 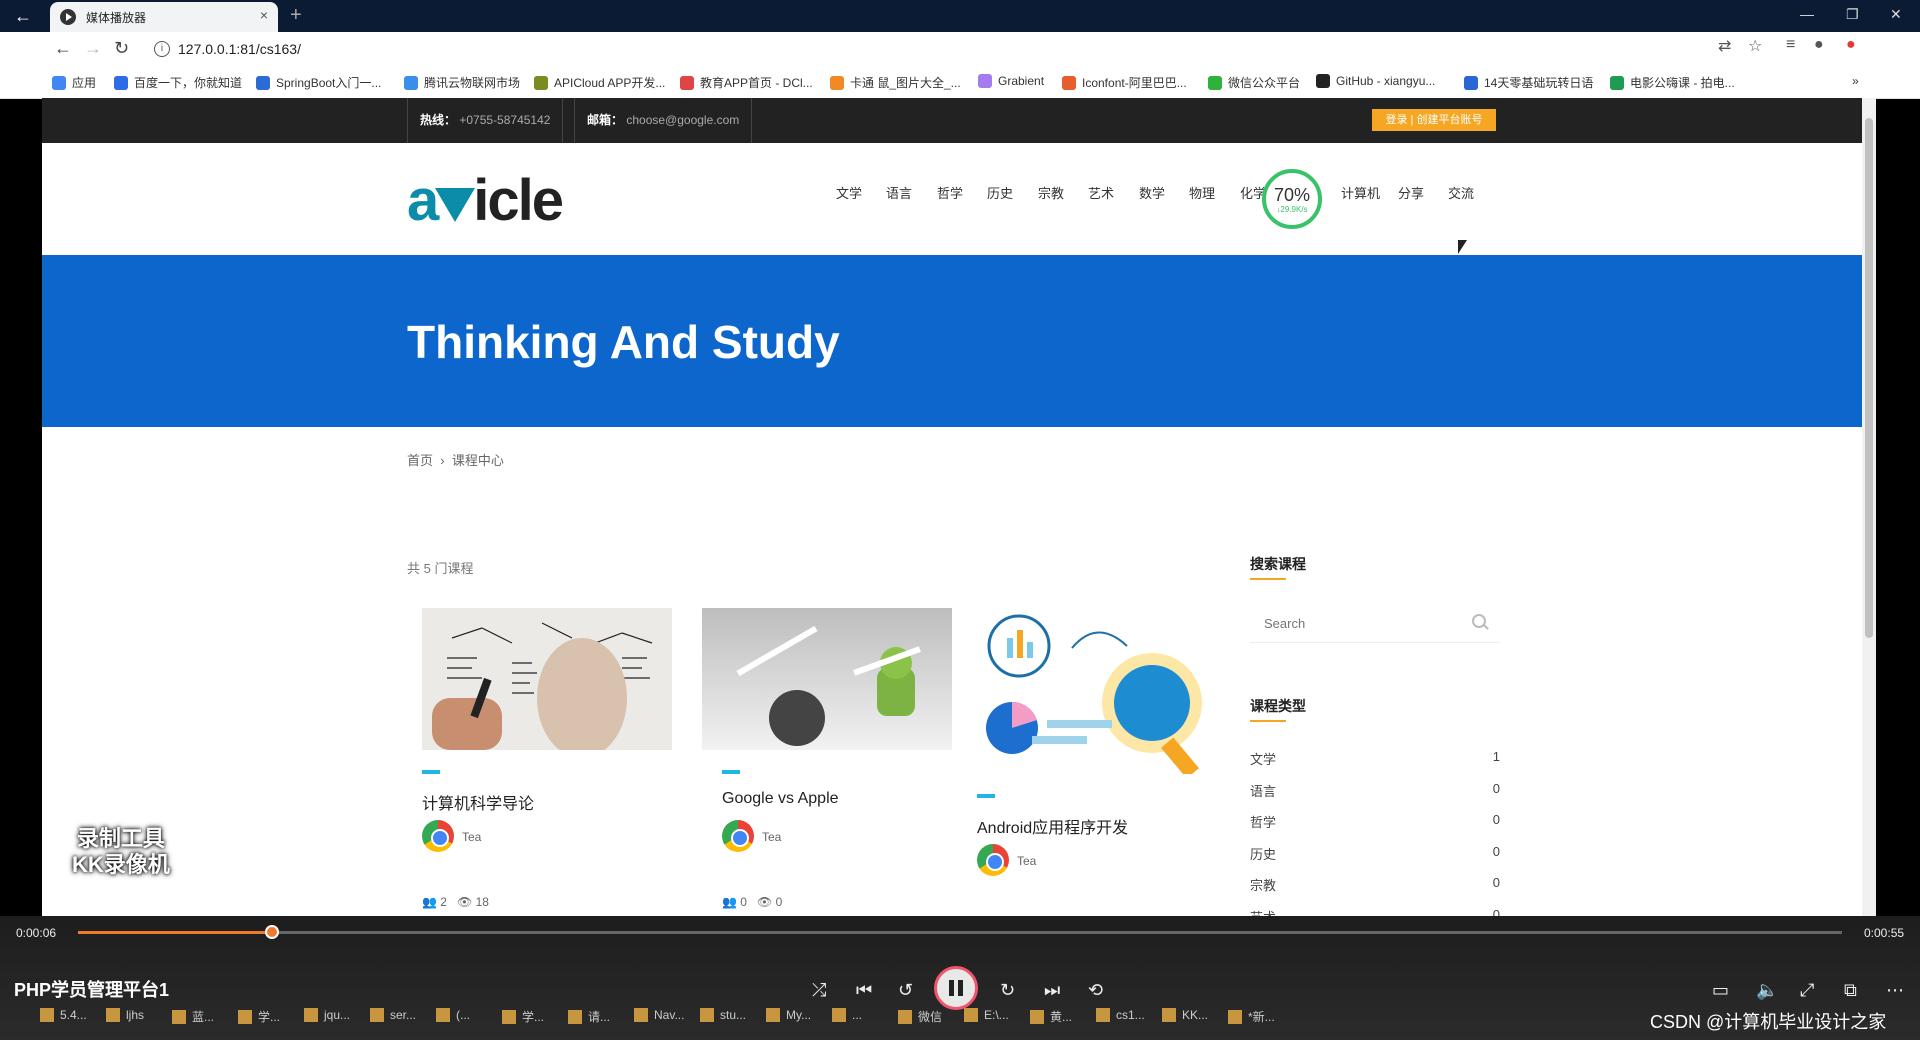 What do you see at coordinates (1011, 81) in the screenshot?
I see `bookmark-item: Grabient` at bounding box center [1011, 81].